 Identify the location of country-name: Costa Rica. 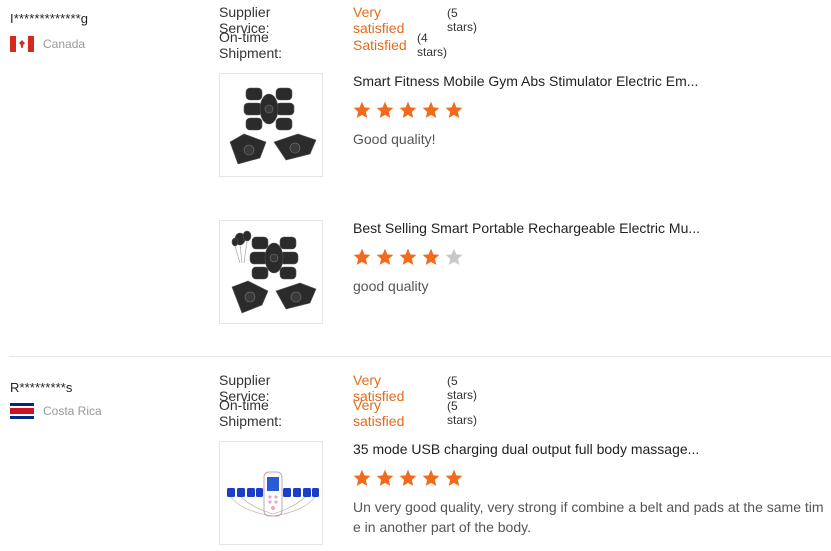
(72, 411).